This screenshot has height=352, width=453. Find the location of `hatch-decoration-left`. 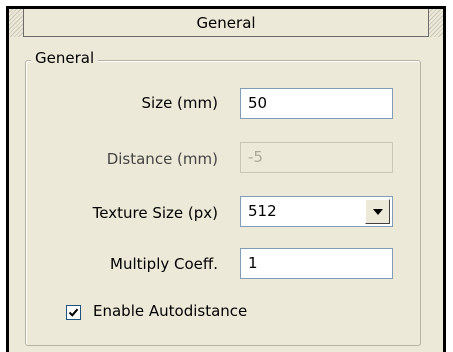

hatch-decoration-left is located at coordinates (16, 23).